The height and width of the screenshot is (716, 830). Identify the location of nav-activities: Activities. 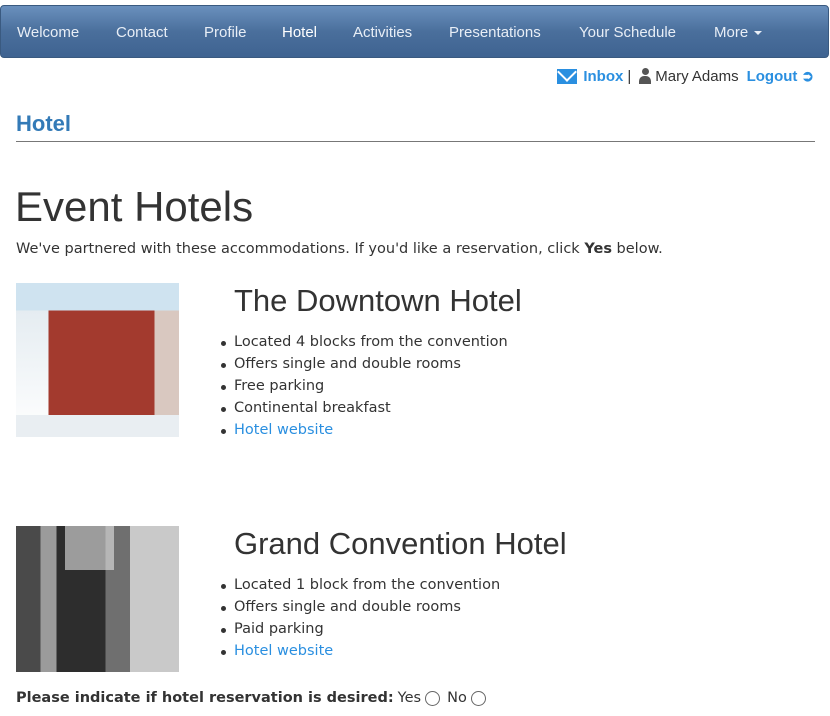
(382, 32).